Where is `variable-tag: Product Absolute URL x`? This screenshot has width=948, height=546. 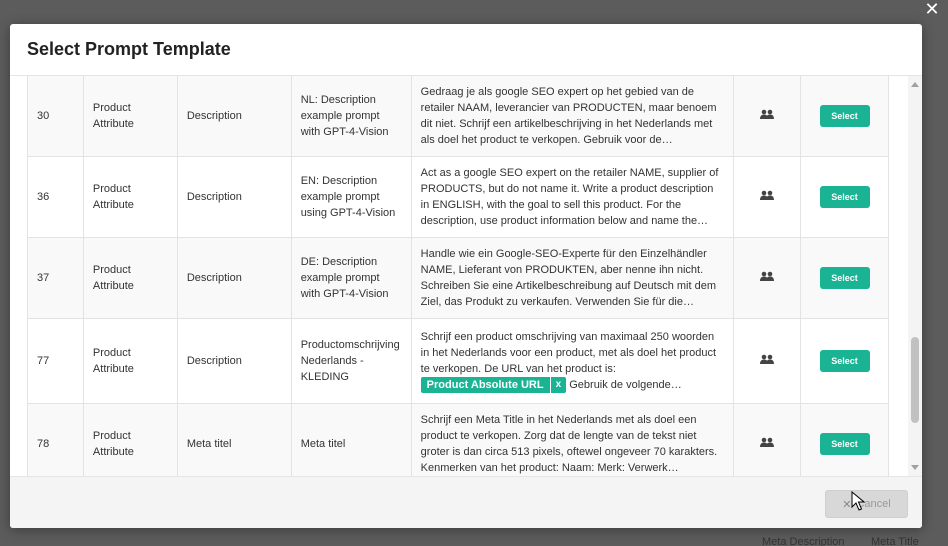 variable-tag: Product Absolute URL x is located at coordinates (493, 385).